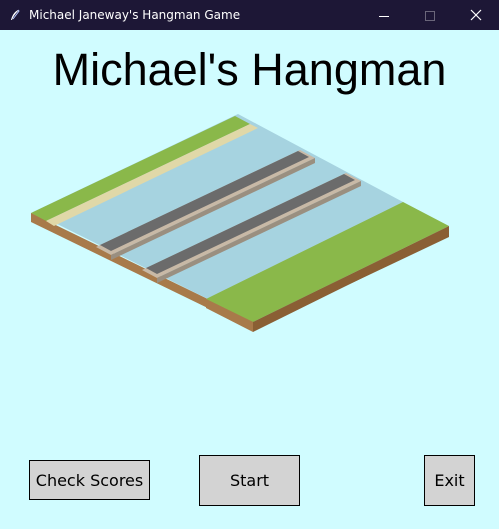 The height and width of the screenshot is (529, 499). What do you see at coordinates (249, 15) in the screenshot?
I see `title-bar: Michael Janeway's Hangman Game` at bounding box center [249, 15].